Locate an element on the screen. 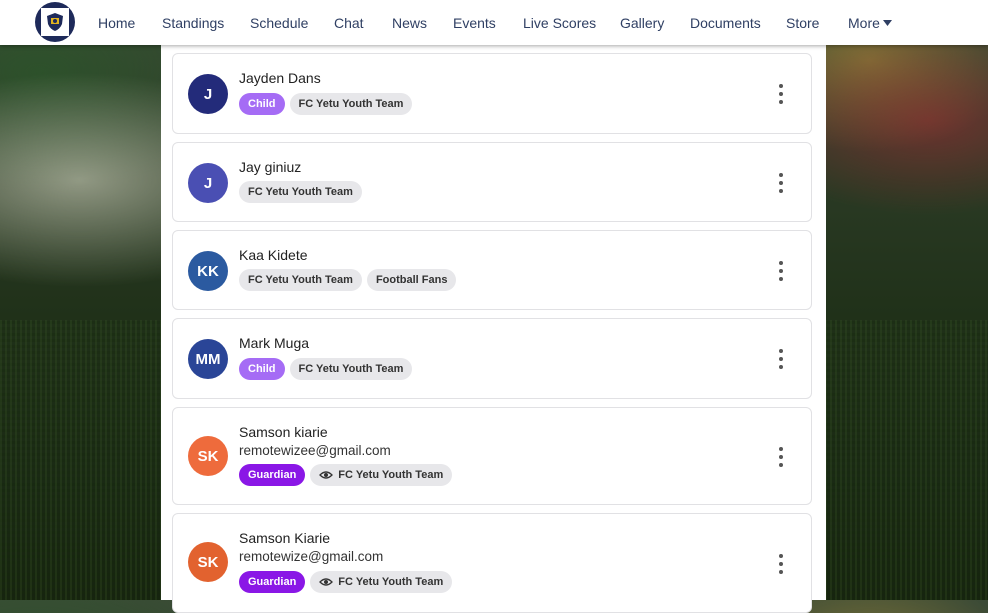 This screenshot has height=613, width=988. avatar: MM is located at coordinates (208, 359).